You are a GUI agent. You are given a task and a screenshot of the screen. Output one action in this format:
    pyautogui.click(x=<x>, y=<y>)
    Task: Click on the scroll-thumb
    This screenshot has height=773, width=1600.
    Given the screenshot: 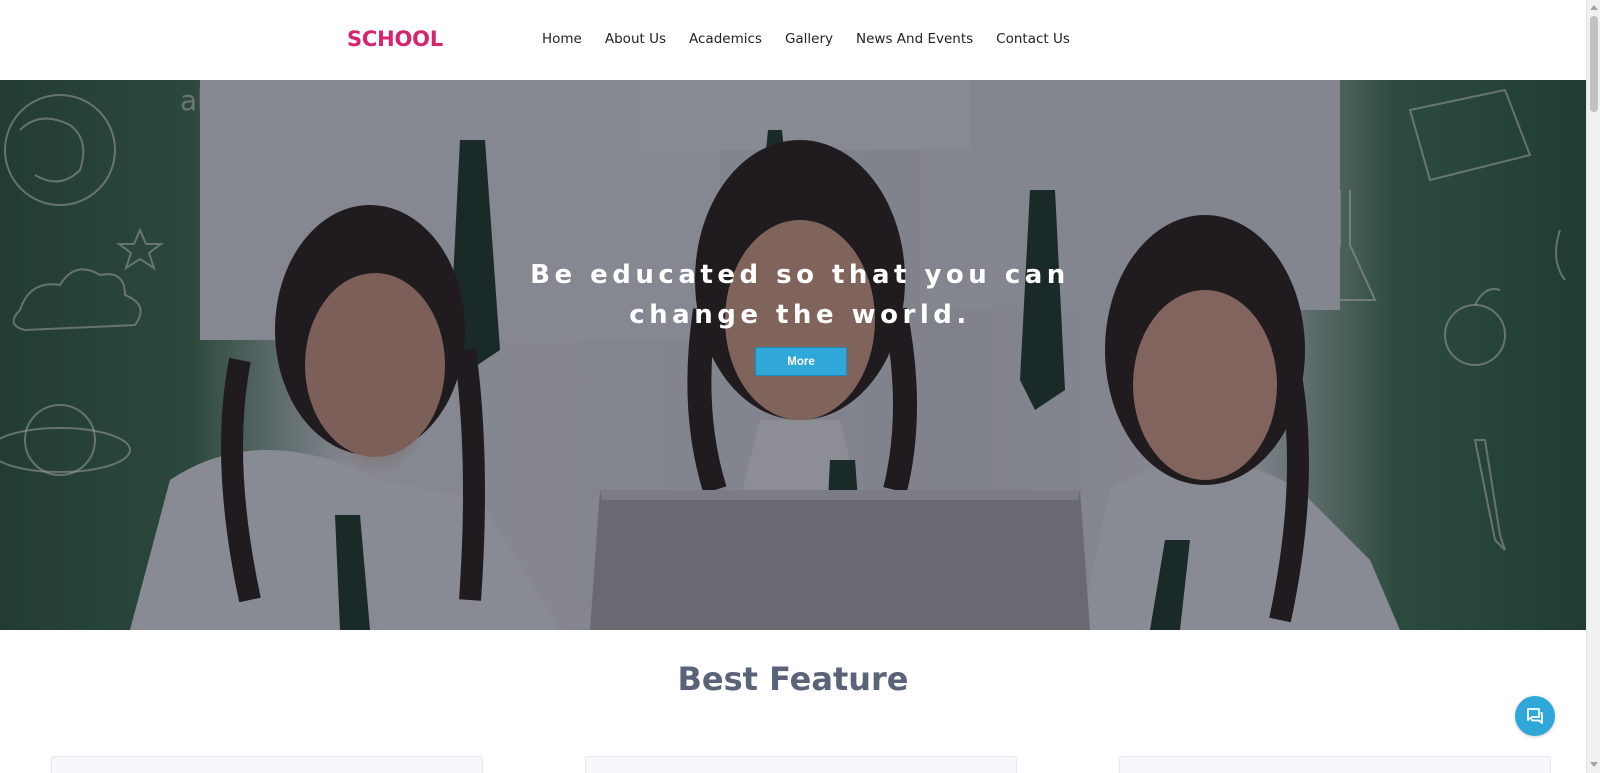 What is the action you would take?
    pyautogui.click(x=1594, y=64)
    